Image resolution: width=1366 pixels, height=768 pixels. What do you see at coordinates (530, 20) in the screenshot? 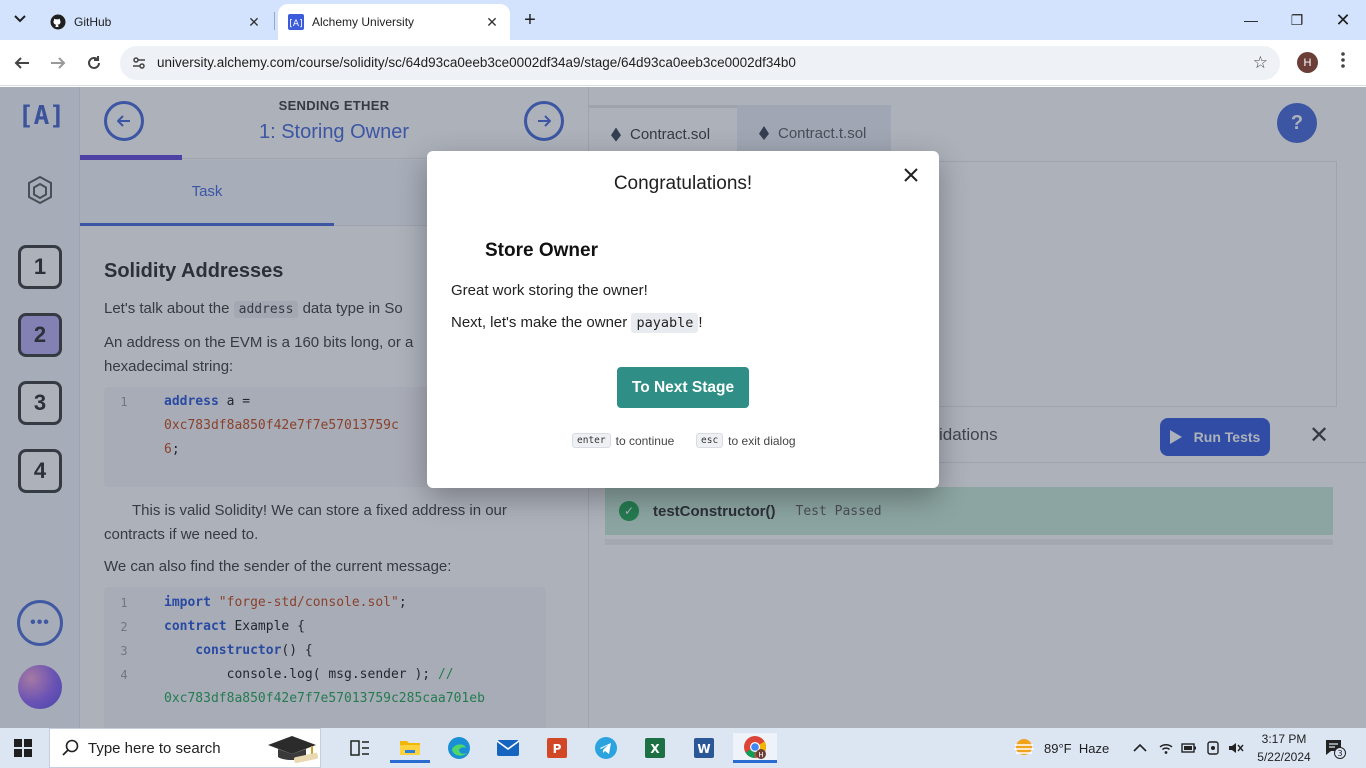
I see `new-tab-button: +` at bounding box center [530, 20].